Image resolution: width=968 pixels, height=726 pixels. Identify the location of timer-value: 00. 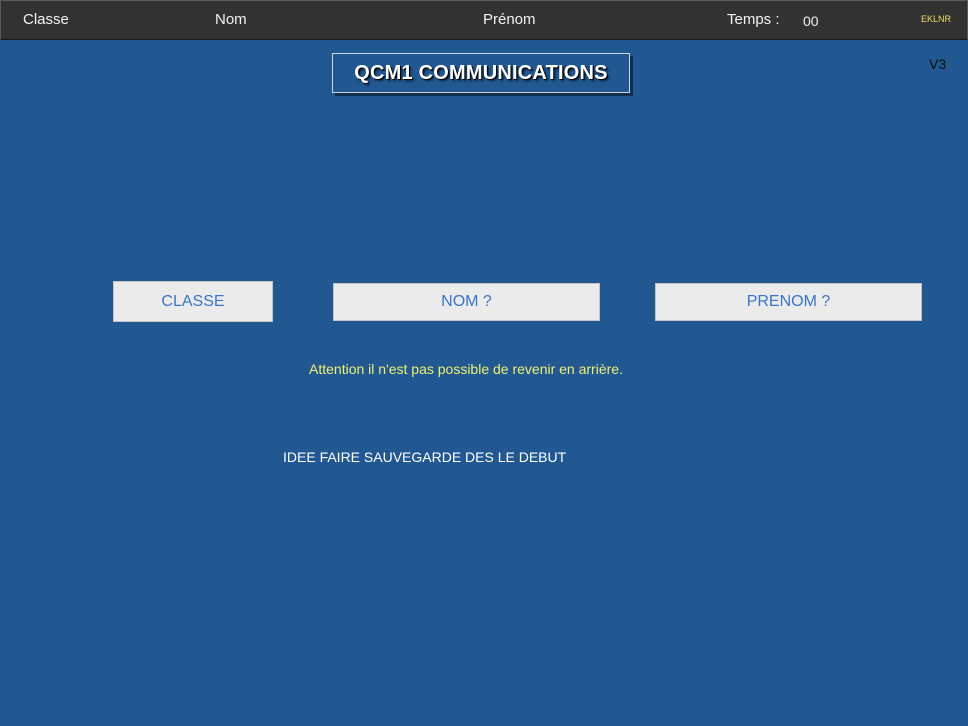
(811, 21).